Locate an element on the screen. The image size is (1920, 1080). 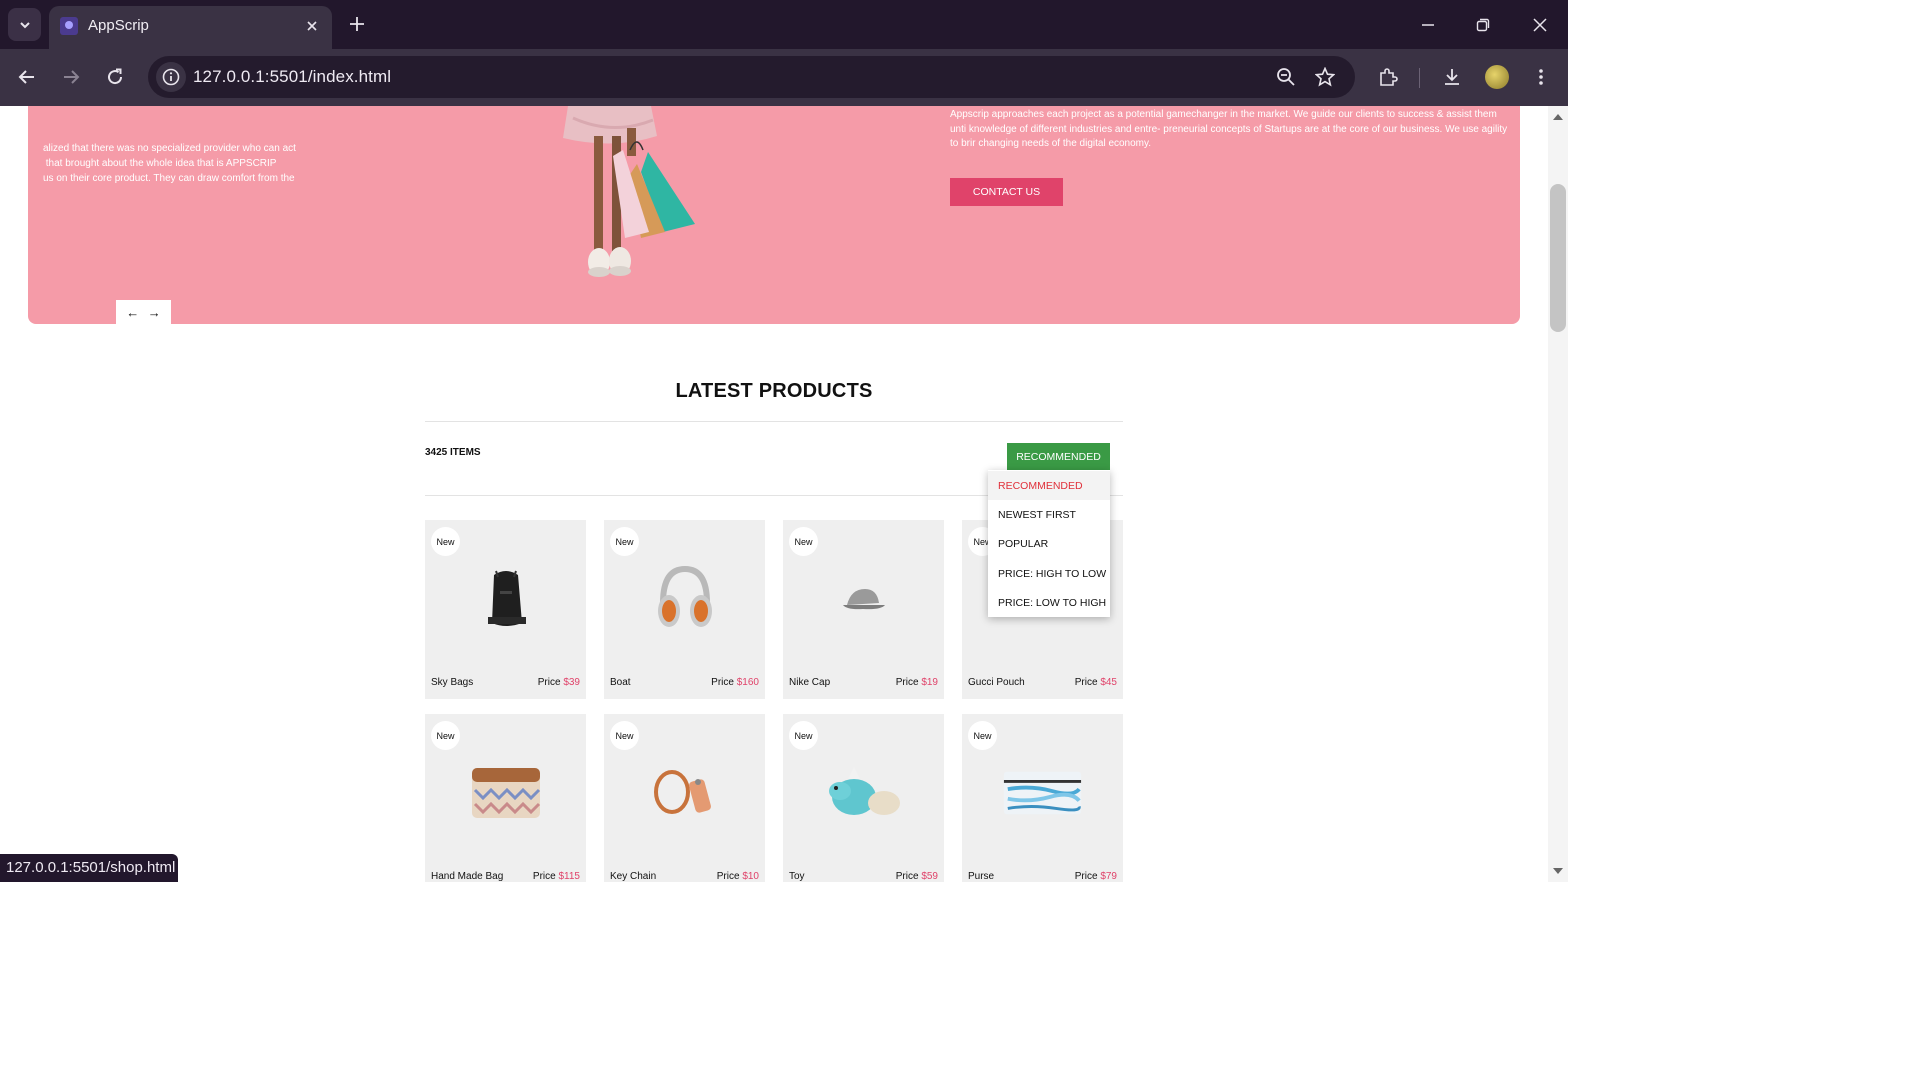
hero-slider-controls: ← → is located at coordinates (143, 312).